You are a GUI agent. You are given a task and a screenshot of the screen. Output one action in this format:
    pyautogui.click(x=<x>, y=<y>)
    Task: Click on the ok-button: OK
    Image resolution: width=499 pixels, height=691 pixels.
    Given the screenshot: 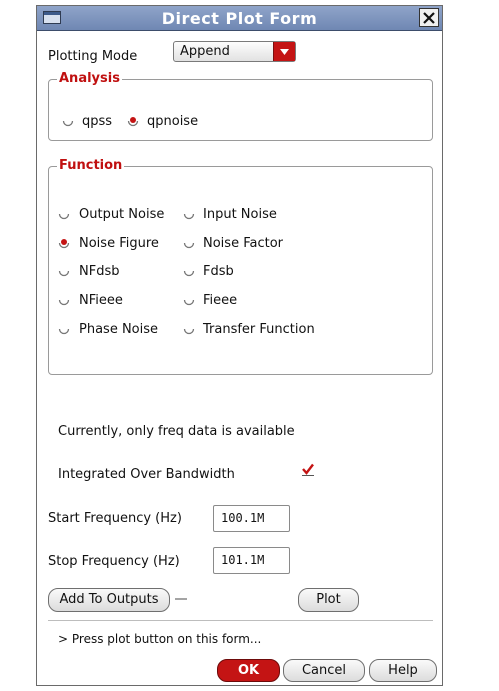 What is the action you would take?
    pyautogui.click(x=248, y=670)
    